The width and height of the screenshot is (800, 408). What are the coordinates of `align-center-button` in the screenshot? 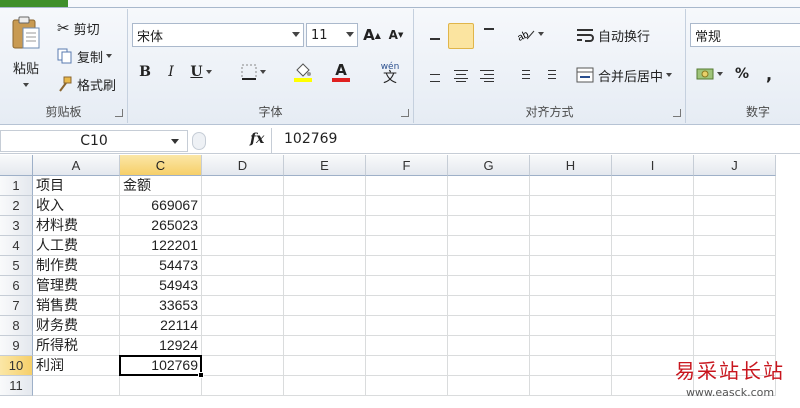 It's located at (461, 76).